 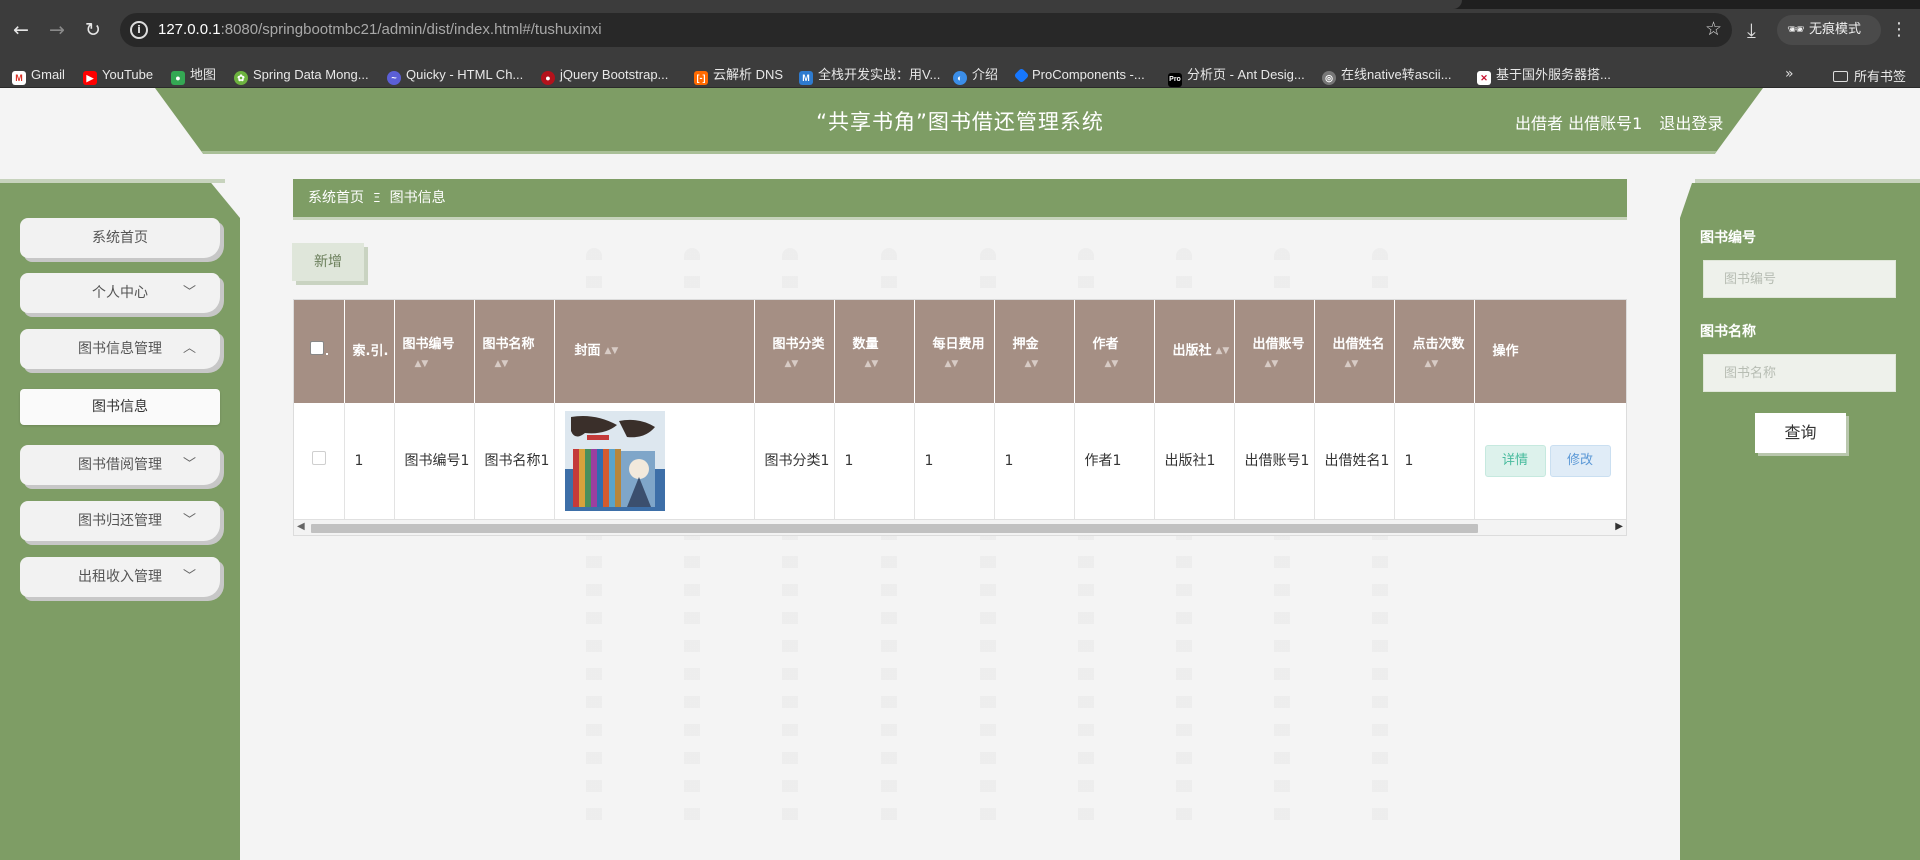 I want to click on chevron-up-icon: ︿, so click(x=189, y=348).